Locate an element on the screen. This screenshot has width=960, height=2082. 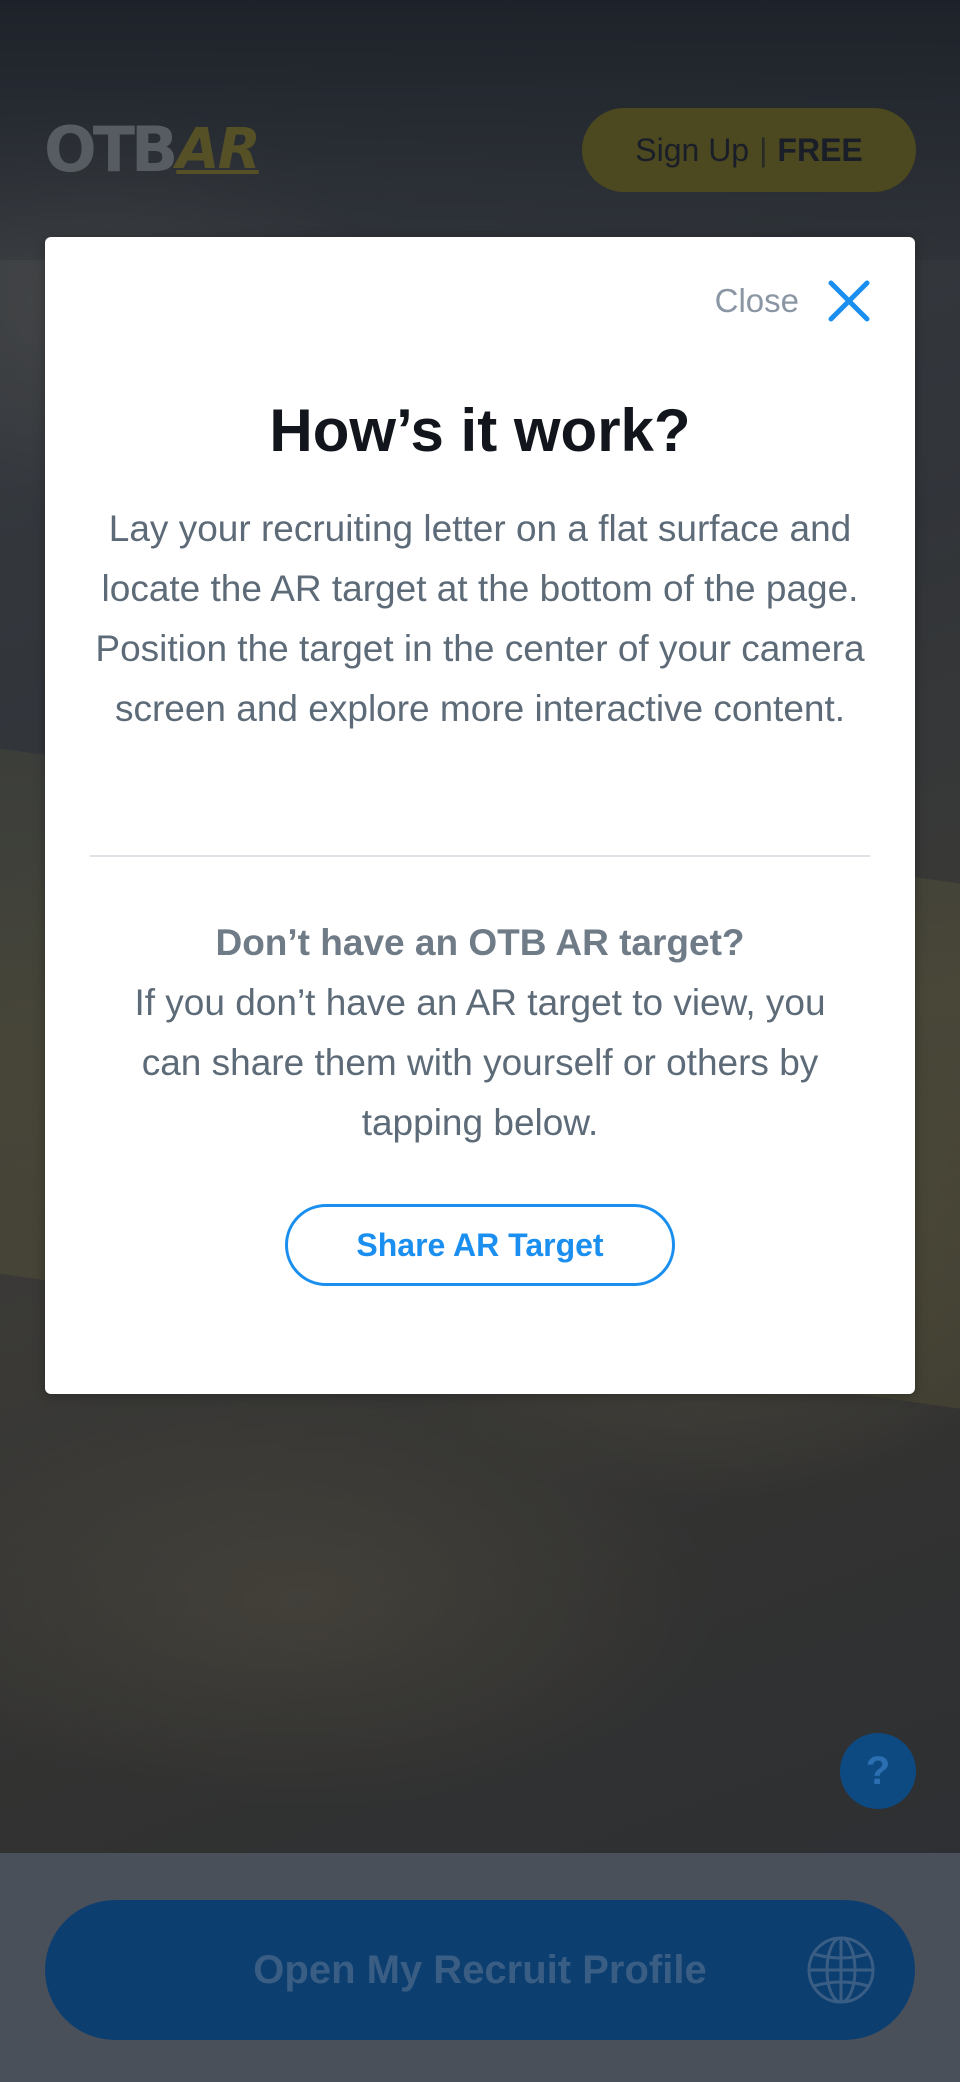
dialog-title: How’s it work? is located at coordinates (480, 430).